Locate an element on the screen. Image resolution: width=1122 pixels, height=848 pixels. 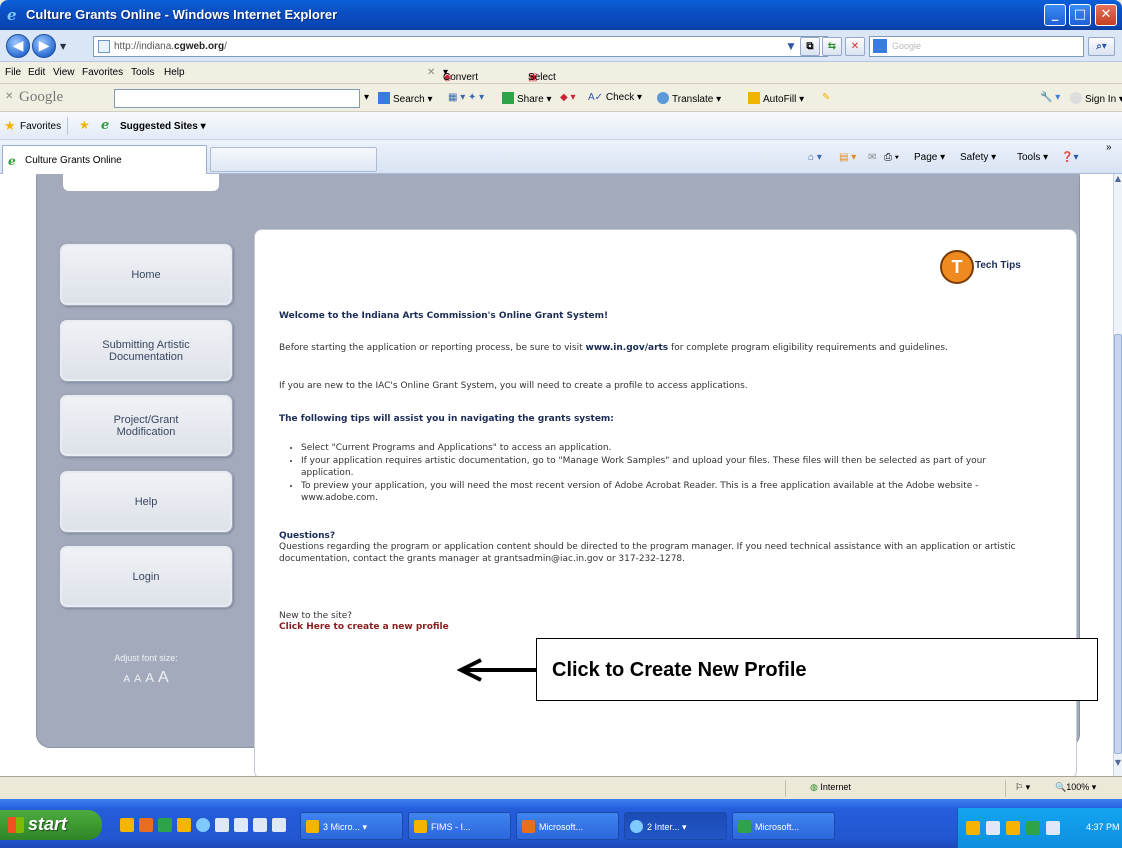
help-icon: ❓▾ is located at coordinates (1069, 157).